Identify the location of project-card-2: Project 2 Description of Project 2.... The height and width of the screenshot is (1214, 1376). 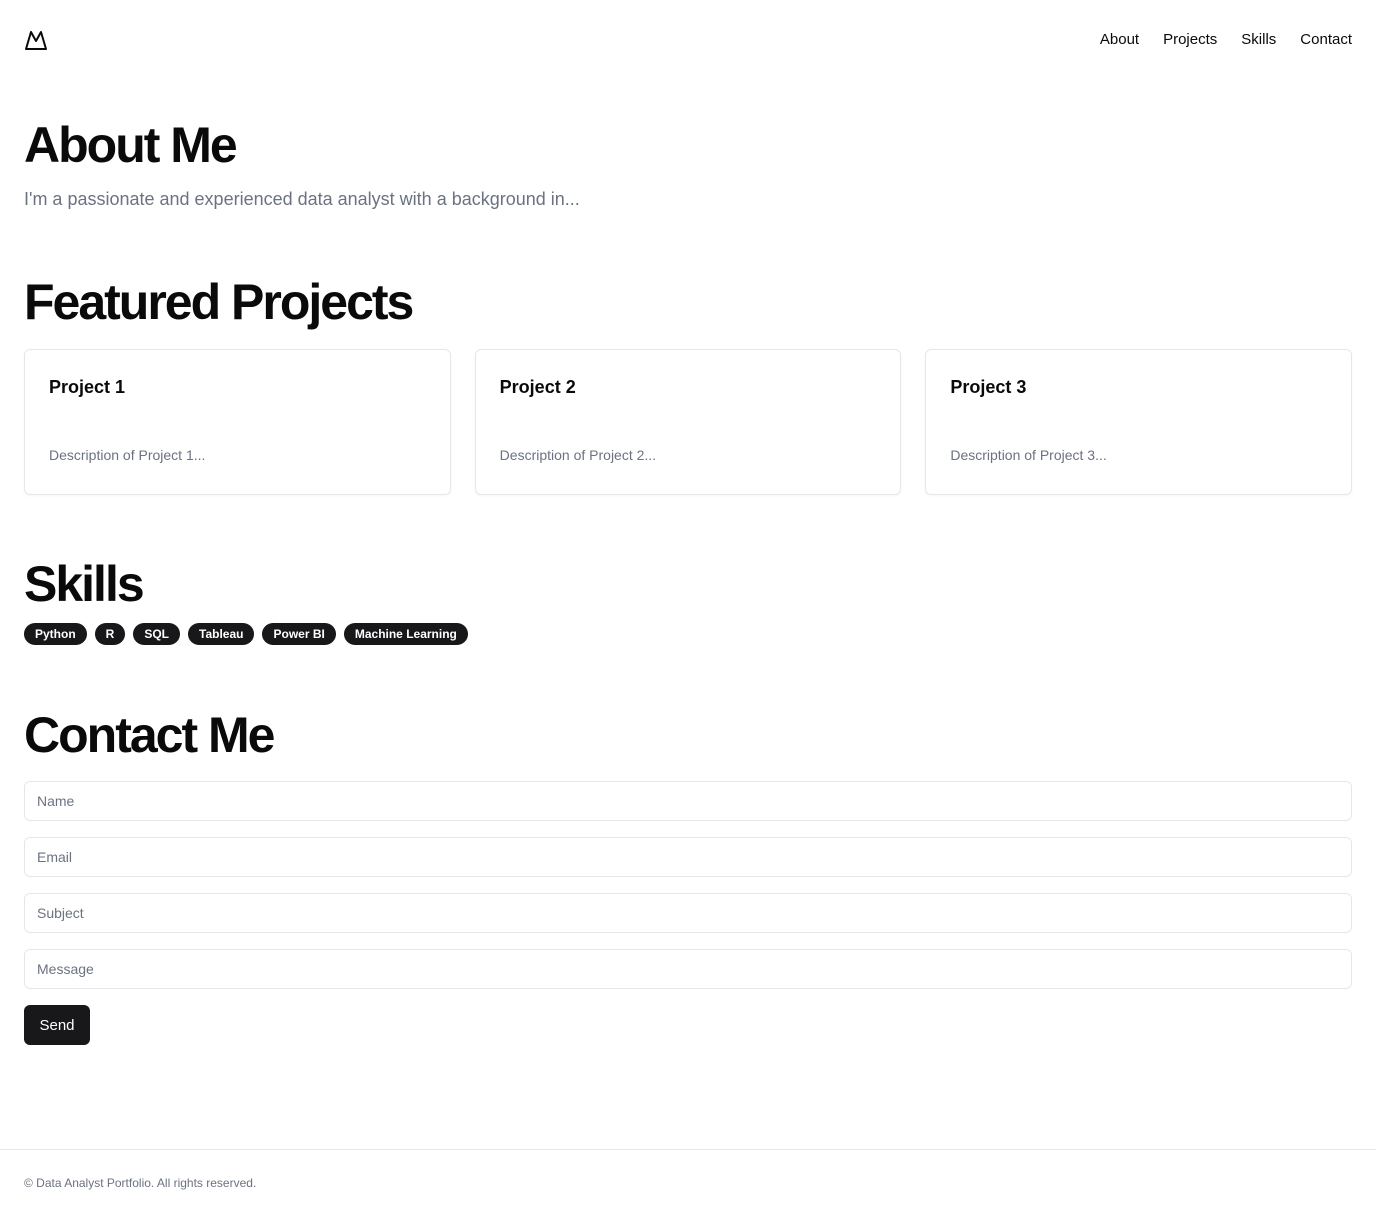
(688, 422).